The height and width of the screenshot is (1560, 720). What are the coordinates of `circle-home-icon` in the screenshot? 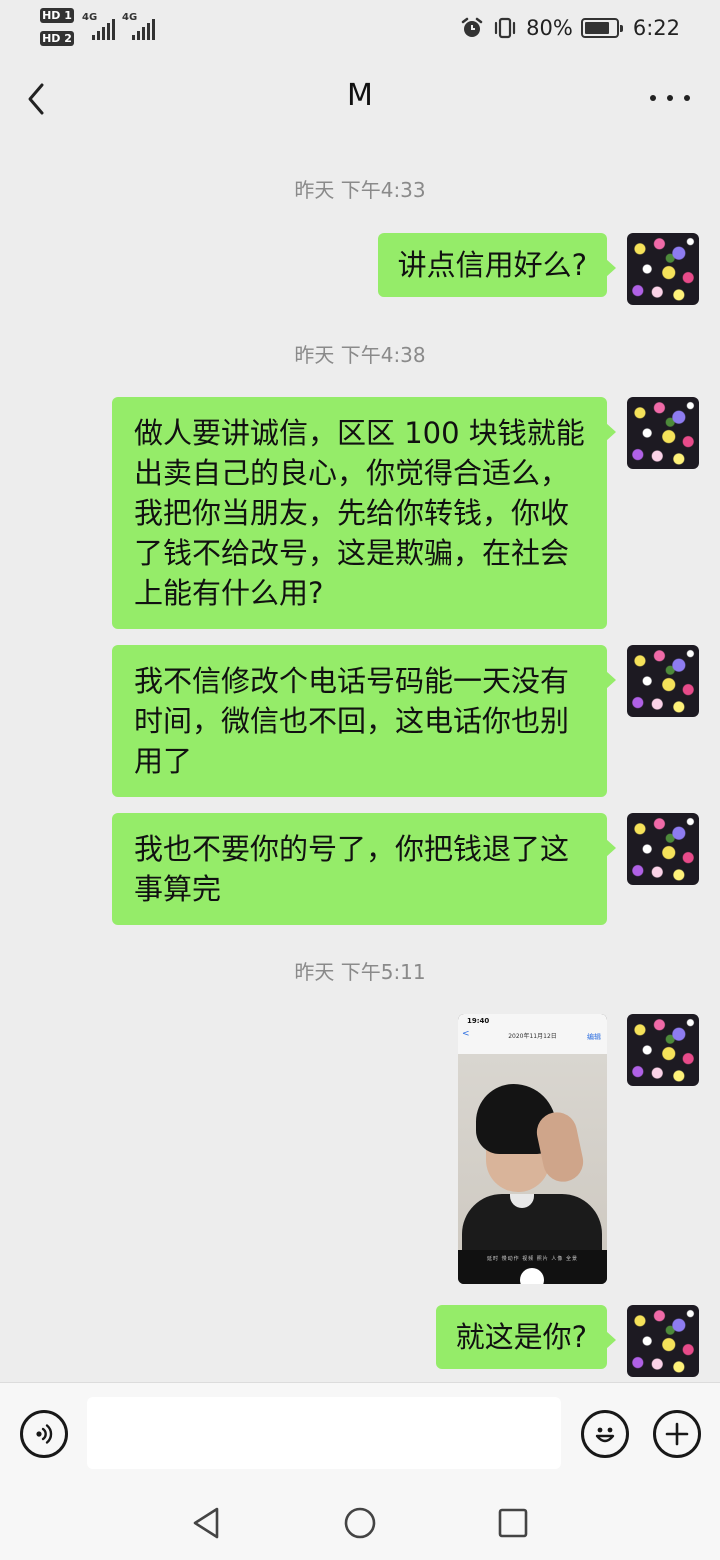 It's located at (360, 1523).